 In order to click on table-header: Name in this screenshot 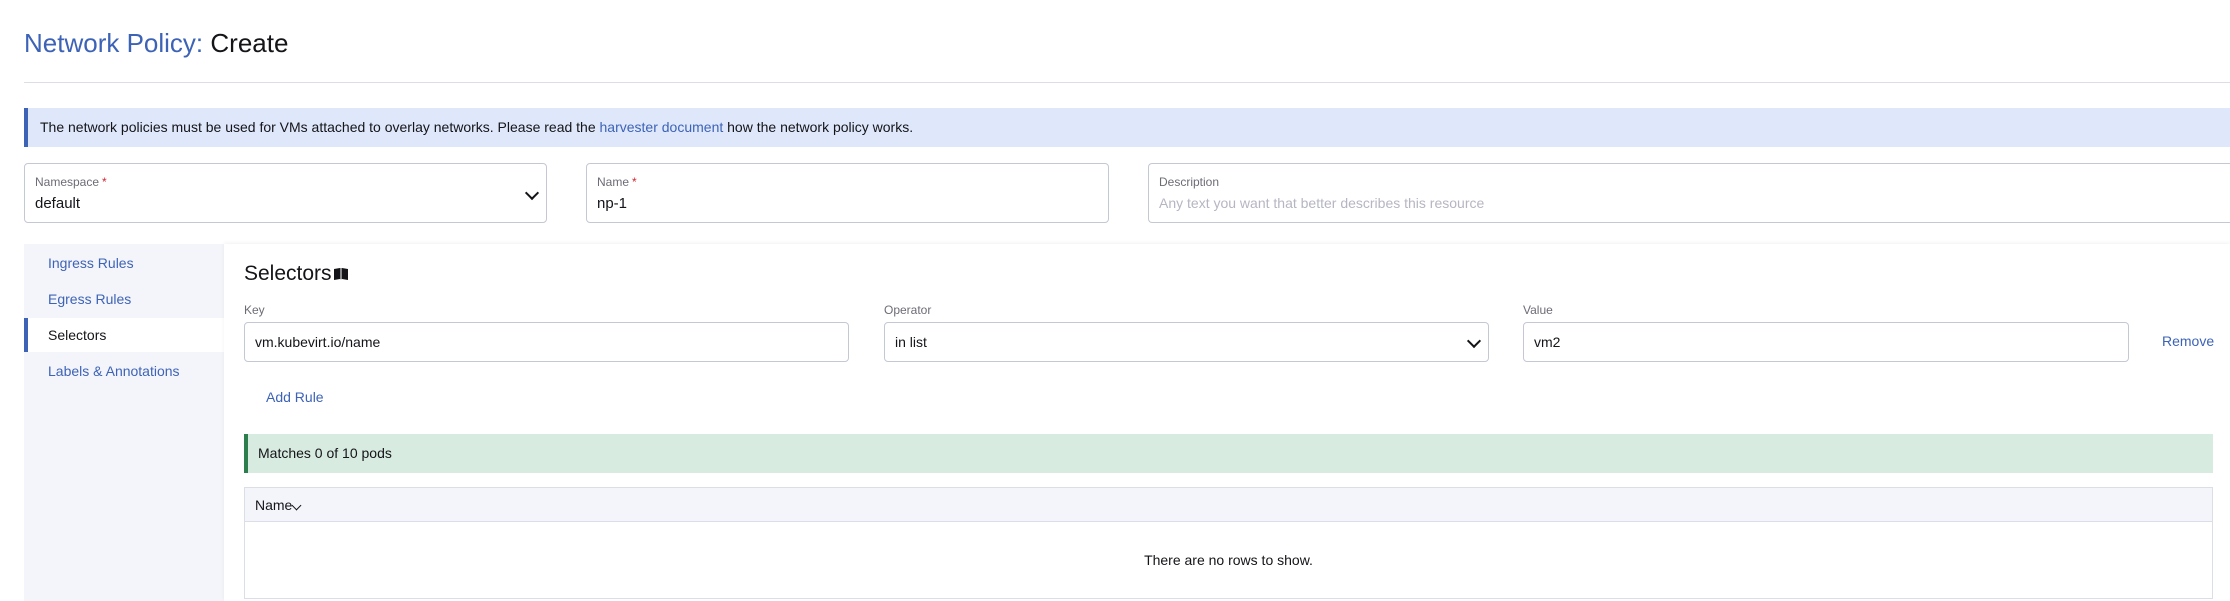, I will do `click(1228, 505)`.